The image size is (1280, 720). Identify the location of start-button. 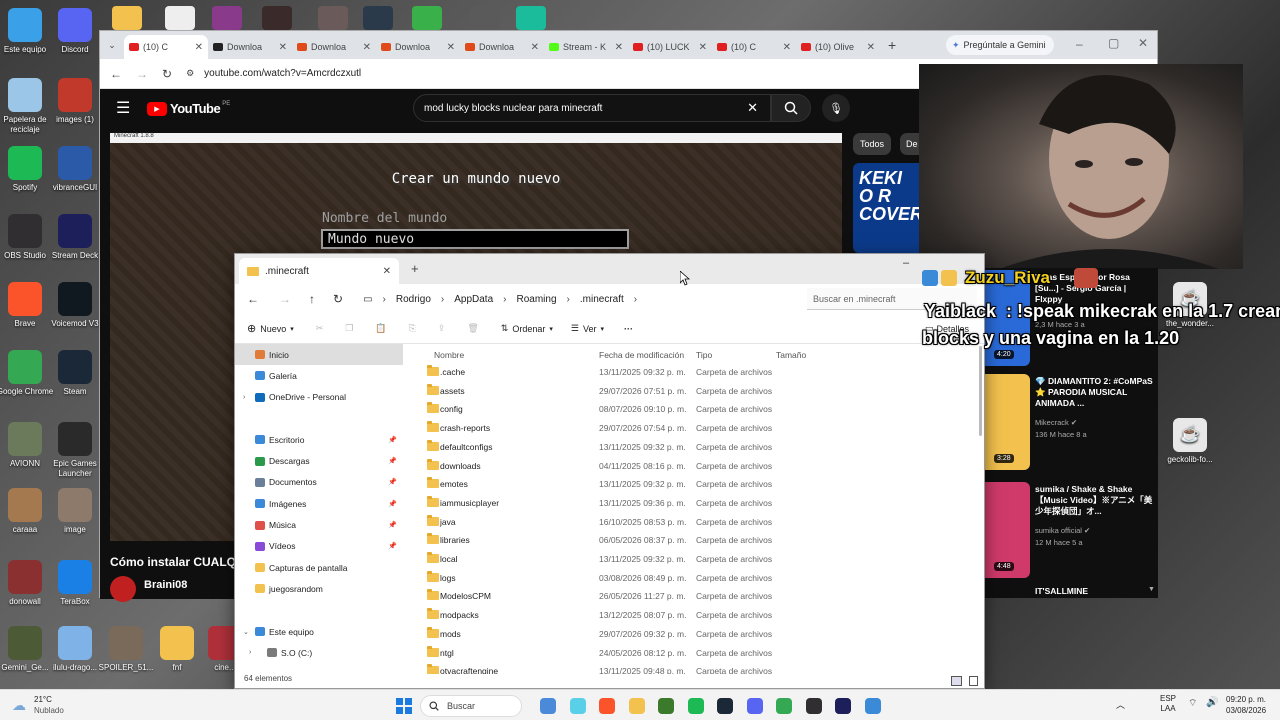
(404, 706).